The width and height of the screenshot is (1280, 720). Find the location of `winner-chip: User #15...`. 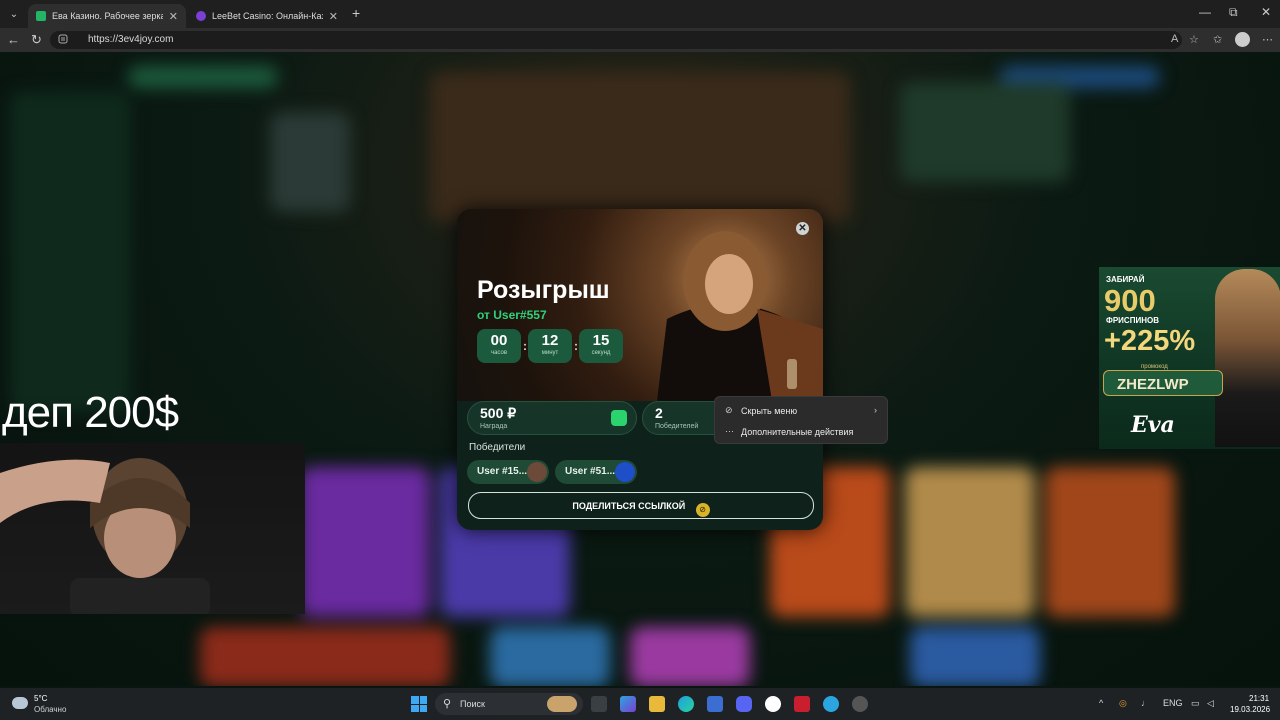

winner-chip: User #15... is located at coordinates (508, 472).